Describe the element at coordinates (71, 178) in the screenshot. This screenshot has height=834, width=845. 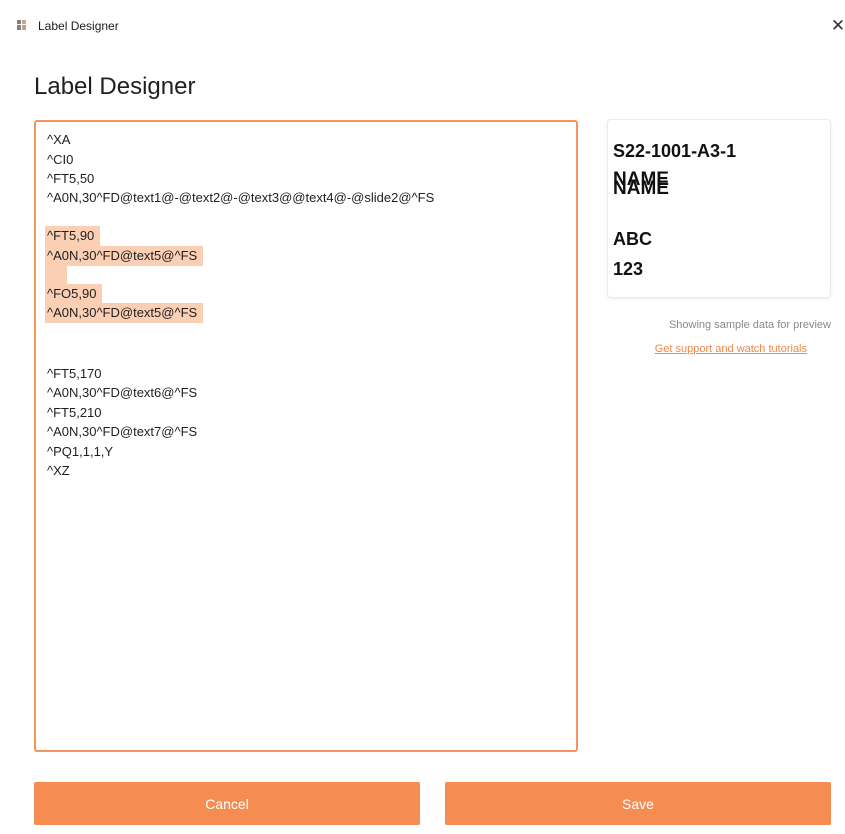
I see `code-line: ^FT5,50` at that location.